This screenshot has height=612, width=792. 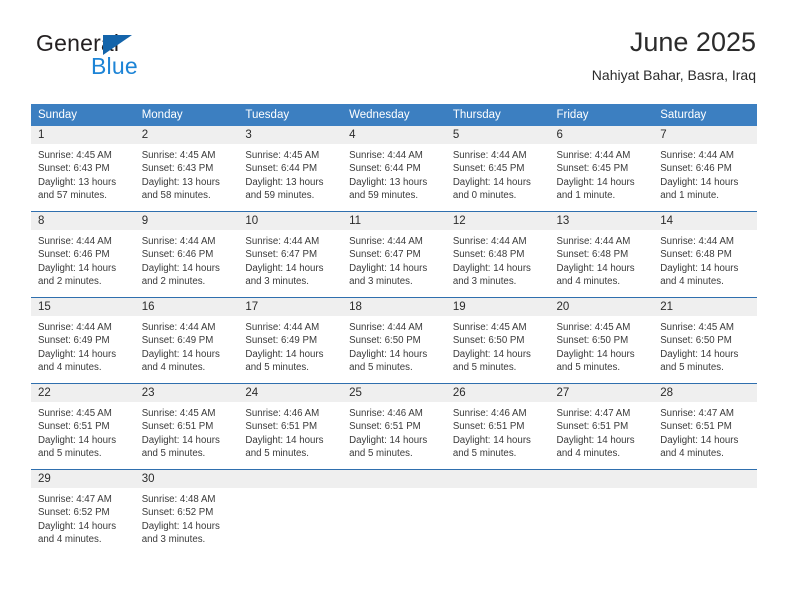 What do you see at coordinates (177, 513) in the screenshot?
I see `sunset-text: Sunset: 6:52 PM` at bounding box center [177, 513].